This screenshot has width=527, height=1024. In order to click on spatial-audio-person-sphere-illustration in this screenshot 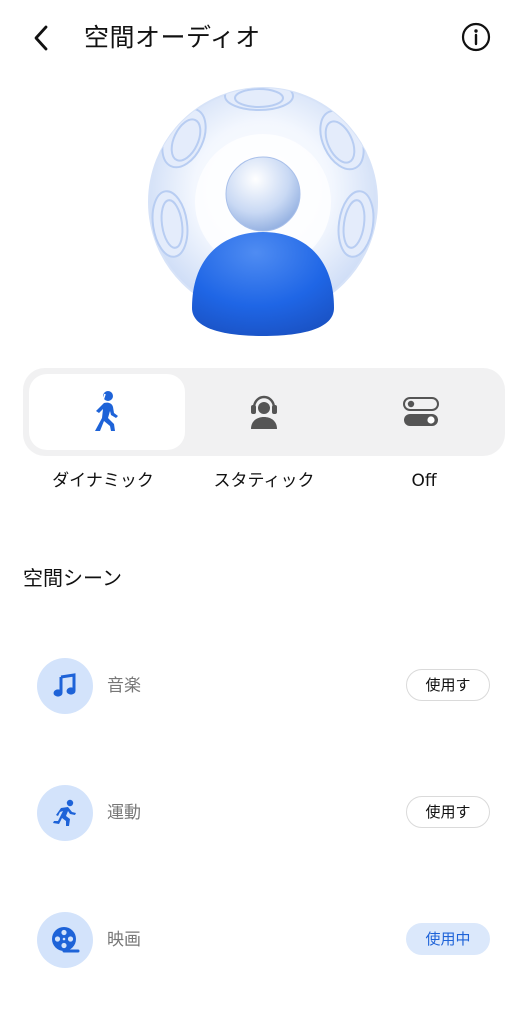, I will do `click(263, 211)`.